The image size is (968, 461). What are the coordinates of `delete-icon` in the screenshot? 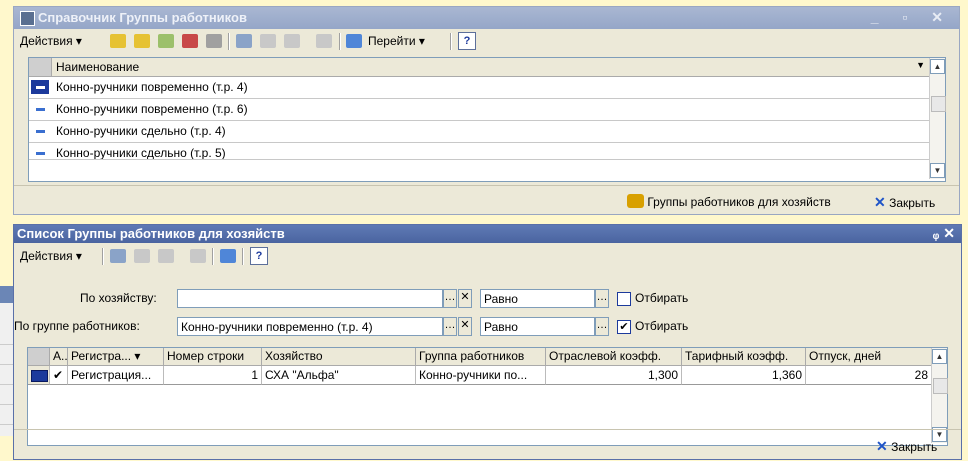 It's located at (214, 41).